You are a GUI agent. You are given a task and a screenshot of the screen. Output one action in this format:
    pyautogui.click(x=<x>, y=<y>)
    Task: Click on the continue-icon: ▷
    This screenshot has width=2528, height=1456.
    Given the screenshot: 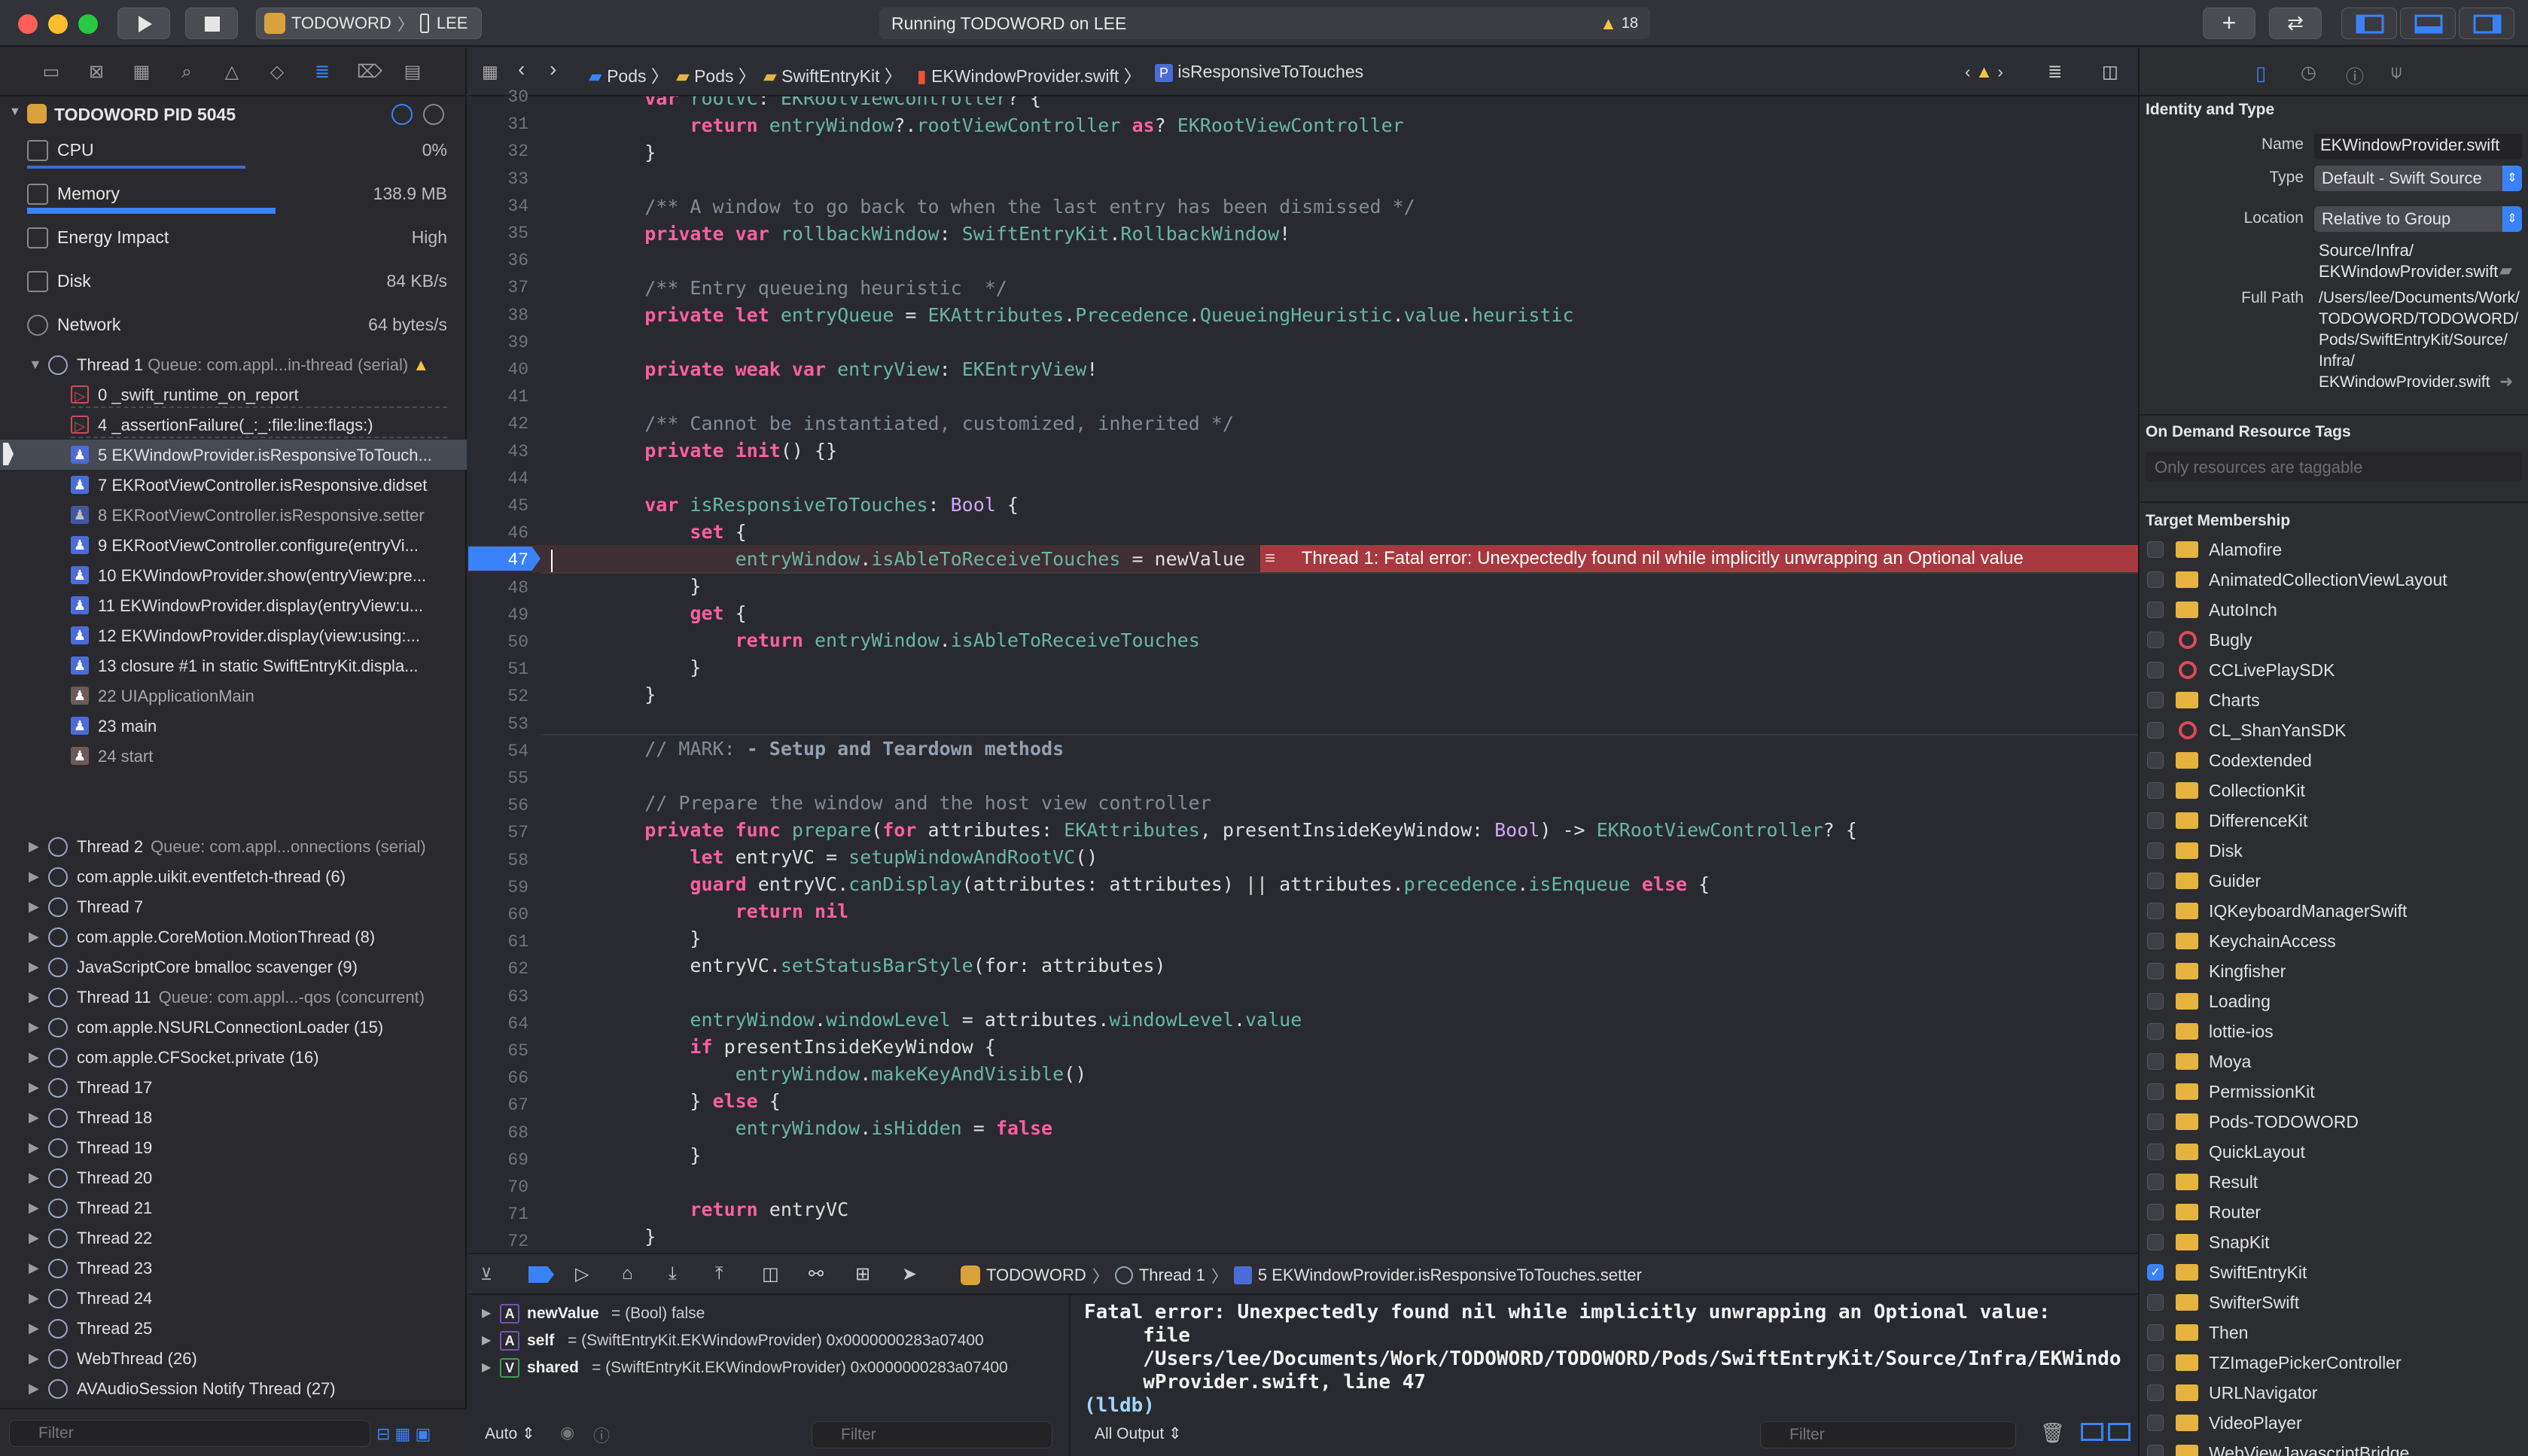 What is the action you would take?
    pyautogui.click(x=582, y=1274)
    